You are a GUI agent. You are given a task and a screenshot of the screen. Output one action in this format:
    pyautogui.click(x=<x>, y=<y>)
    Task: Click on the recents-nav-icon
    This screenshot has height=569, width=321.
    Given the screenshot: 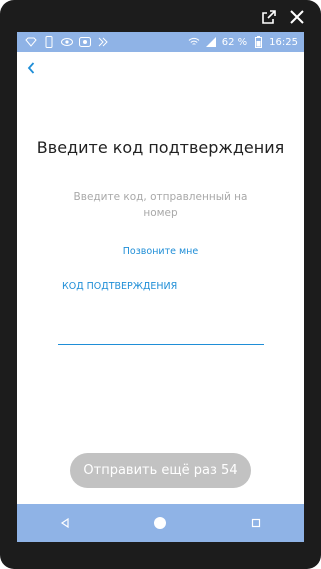 What is the action you would take?
    pyautogui.click(x=256, y=523)
    